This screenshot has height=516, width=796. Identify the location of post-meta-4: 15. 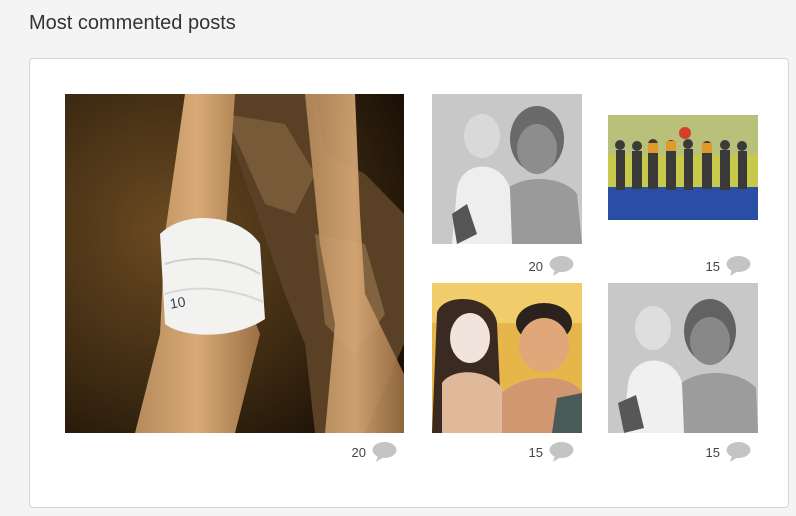
(537, 452).